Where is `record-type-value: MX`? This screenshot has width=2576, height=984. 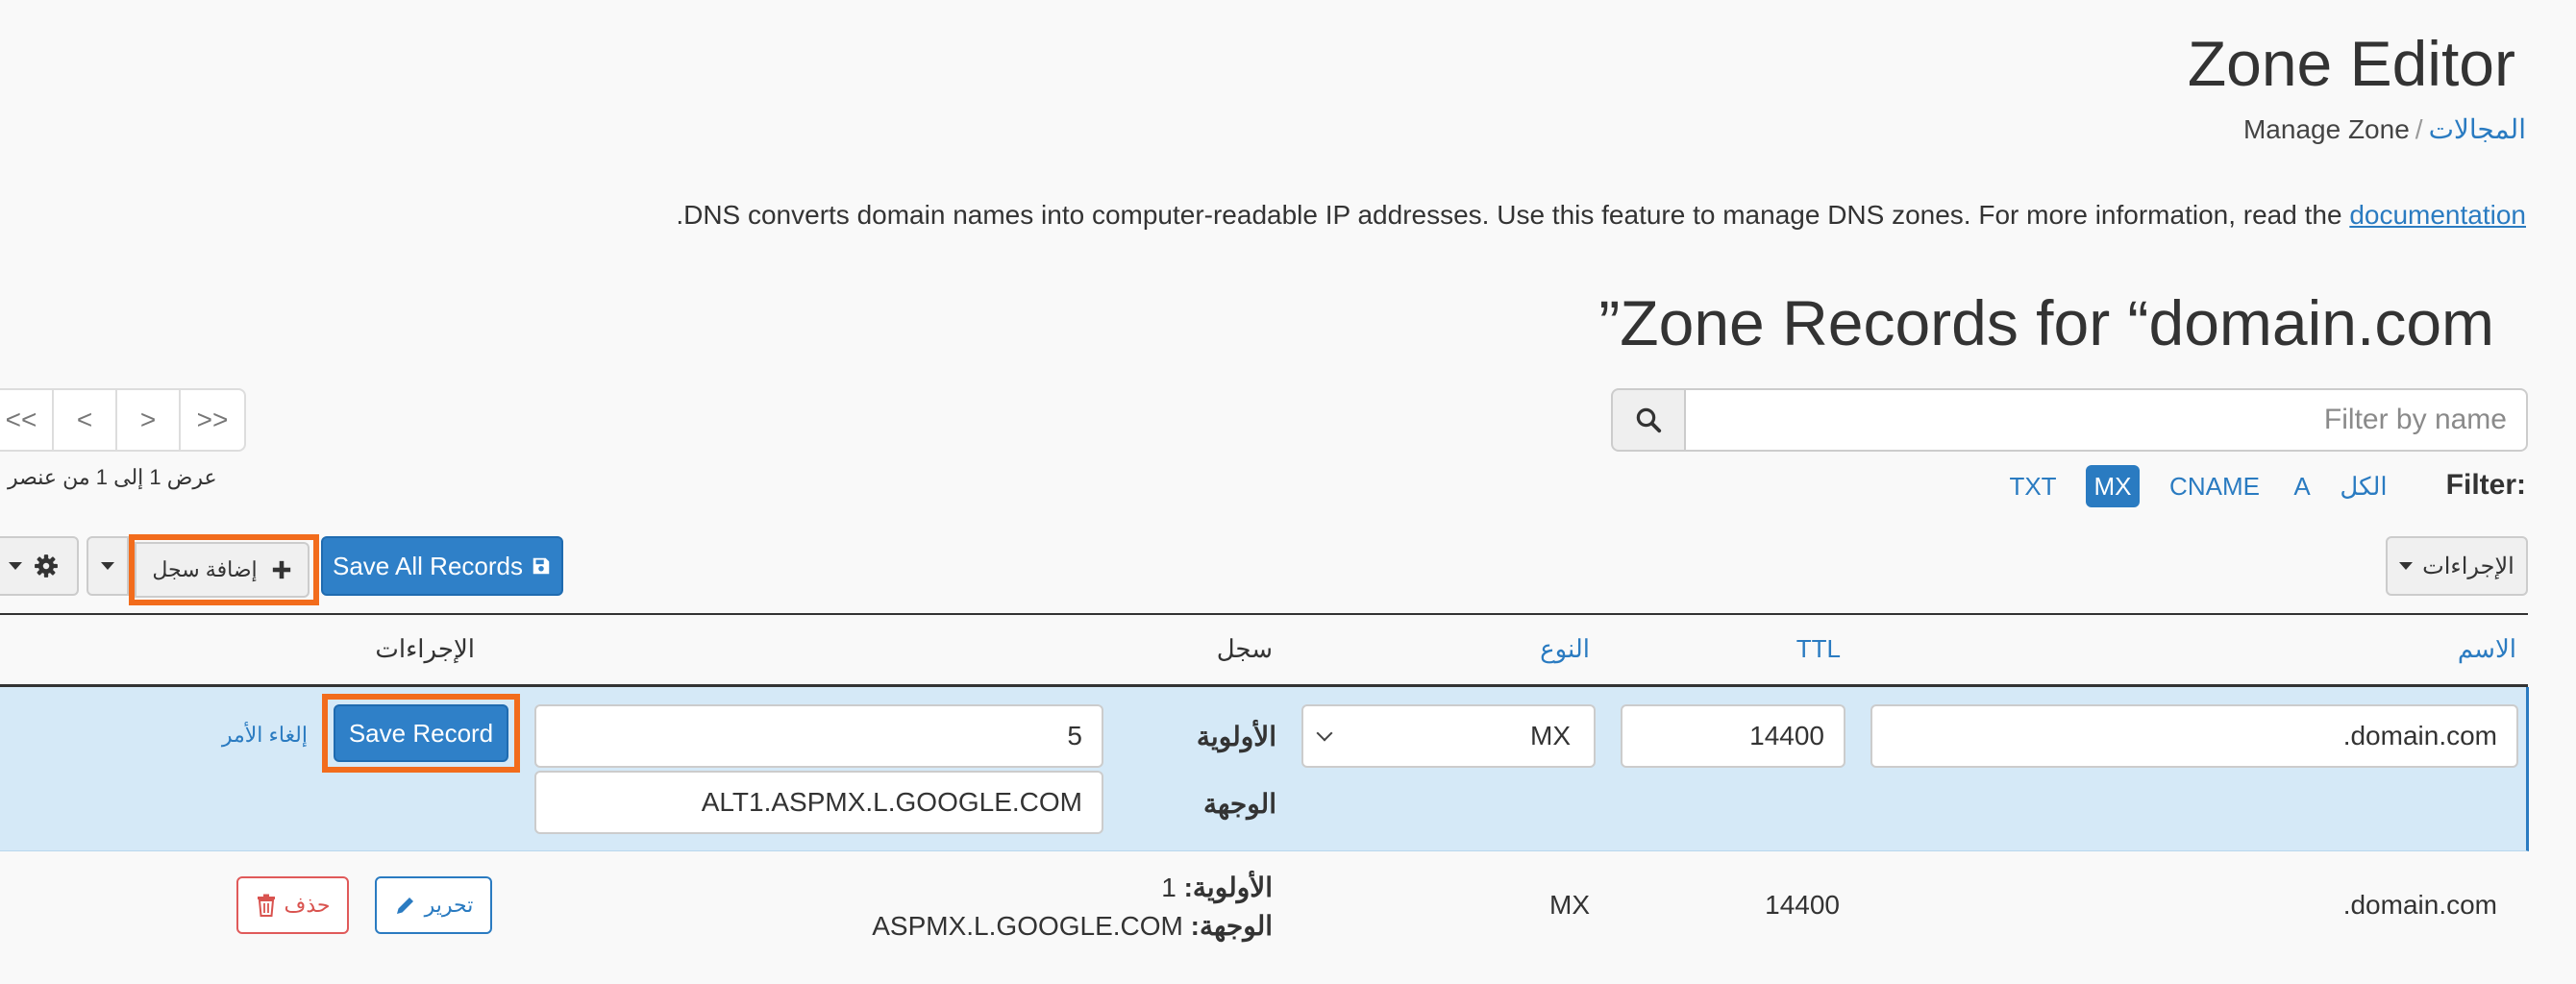
record-type-value: MX is located at coordinates (1550, 736).